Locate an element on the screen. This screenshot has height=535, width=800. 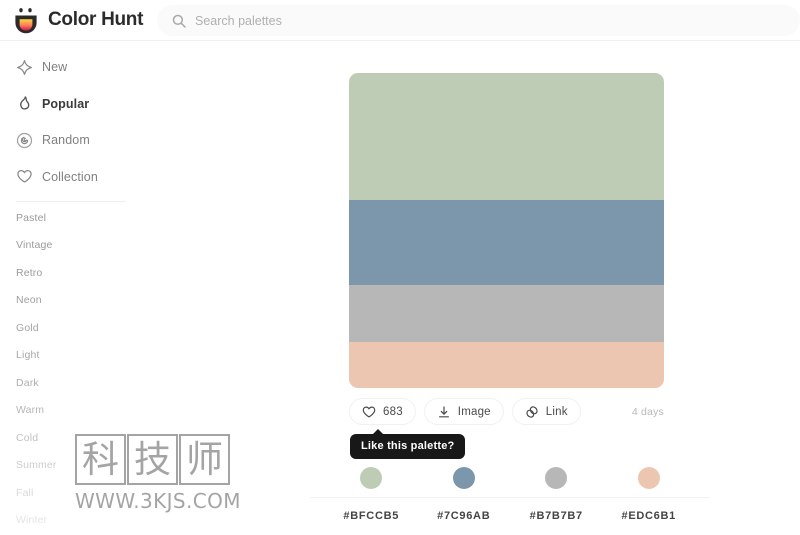
sidebar-tag-light: Light is located at coordinates (73, 357).